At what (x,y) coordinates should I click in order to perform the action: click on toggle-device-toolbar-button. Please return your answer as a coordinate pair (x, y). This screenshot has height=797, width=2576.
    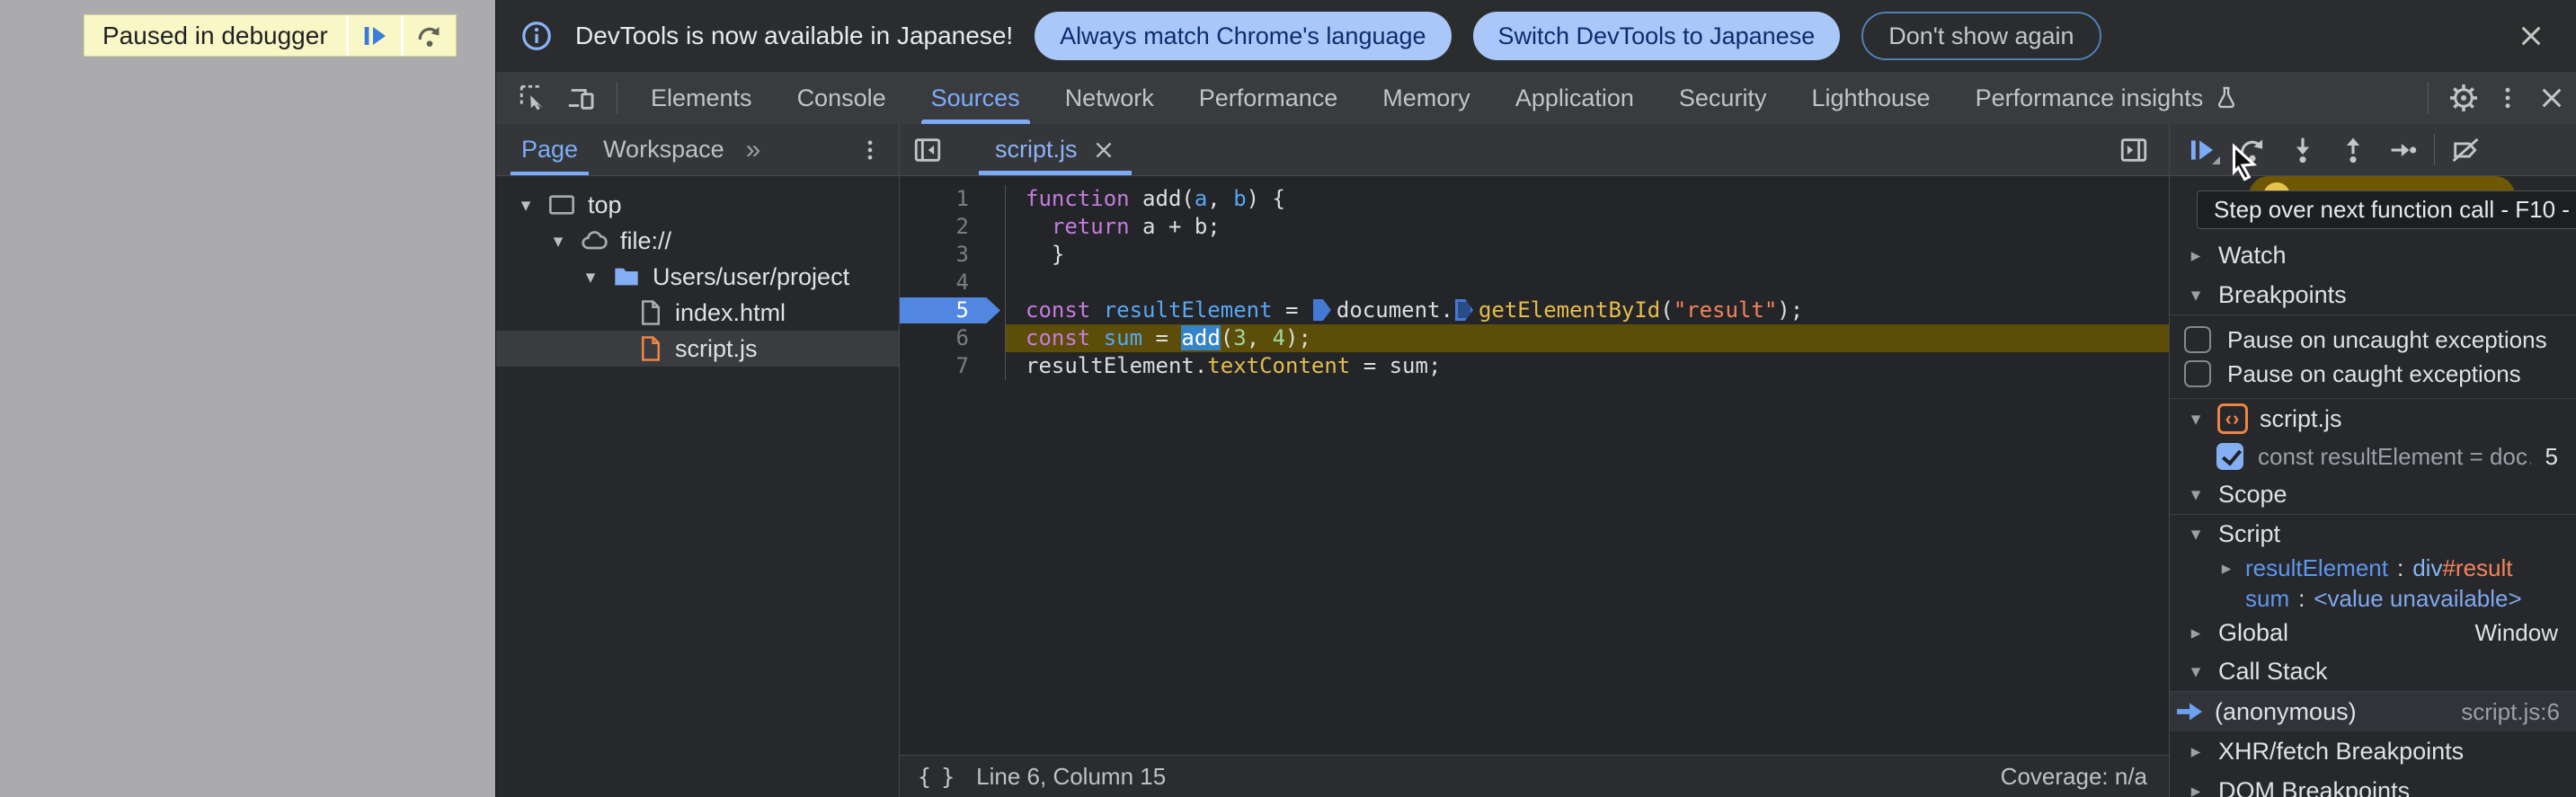
    Looking at the image, I should click on (581, 98).